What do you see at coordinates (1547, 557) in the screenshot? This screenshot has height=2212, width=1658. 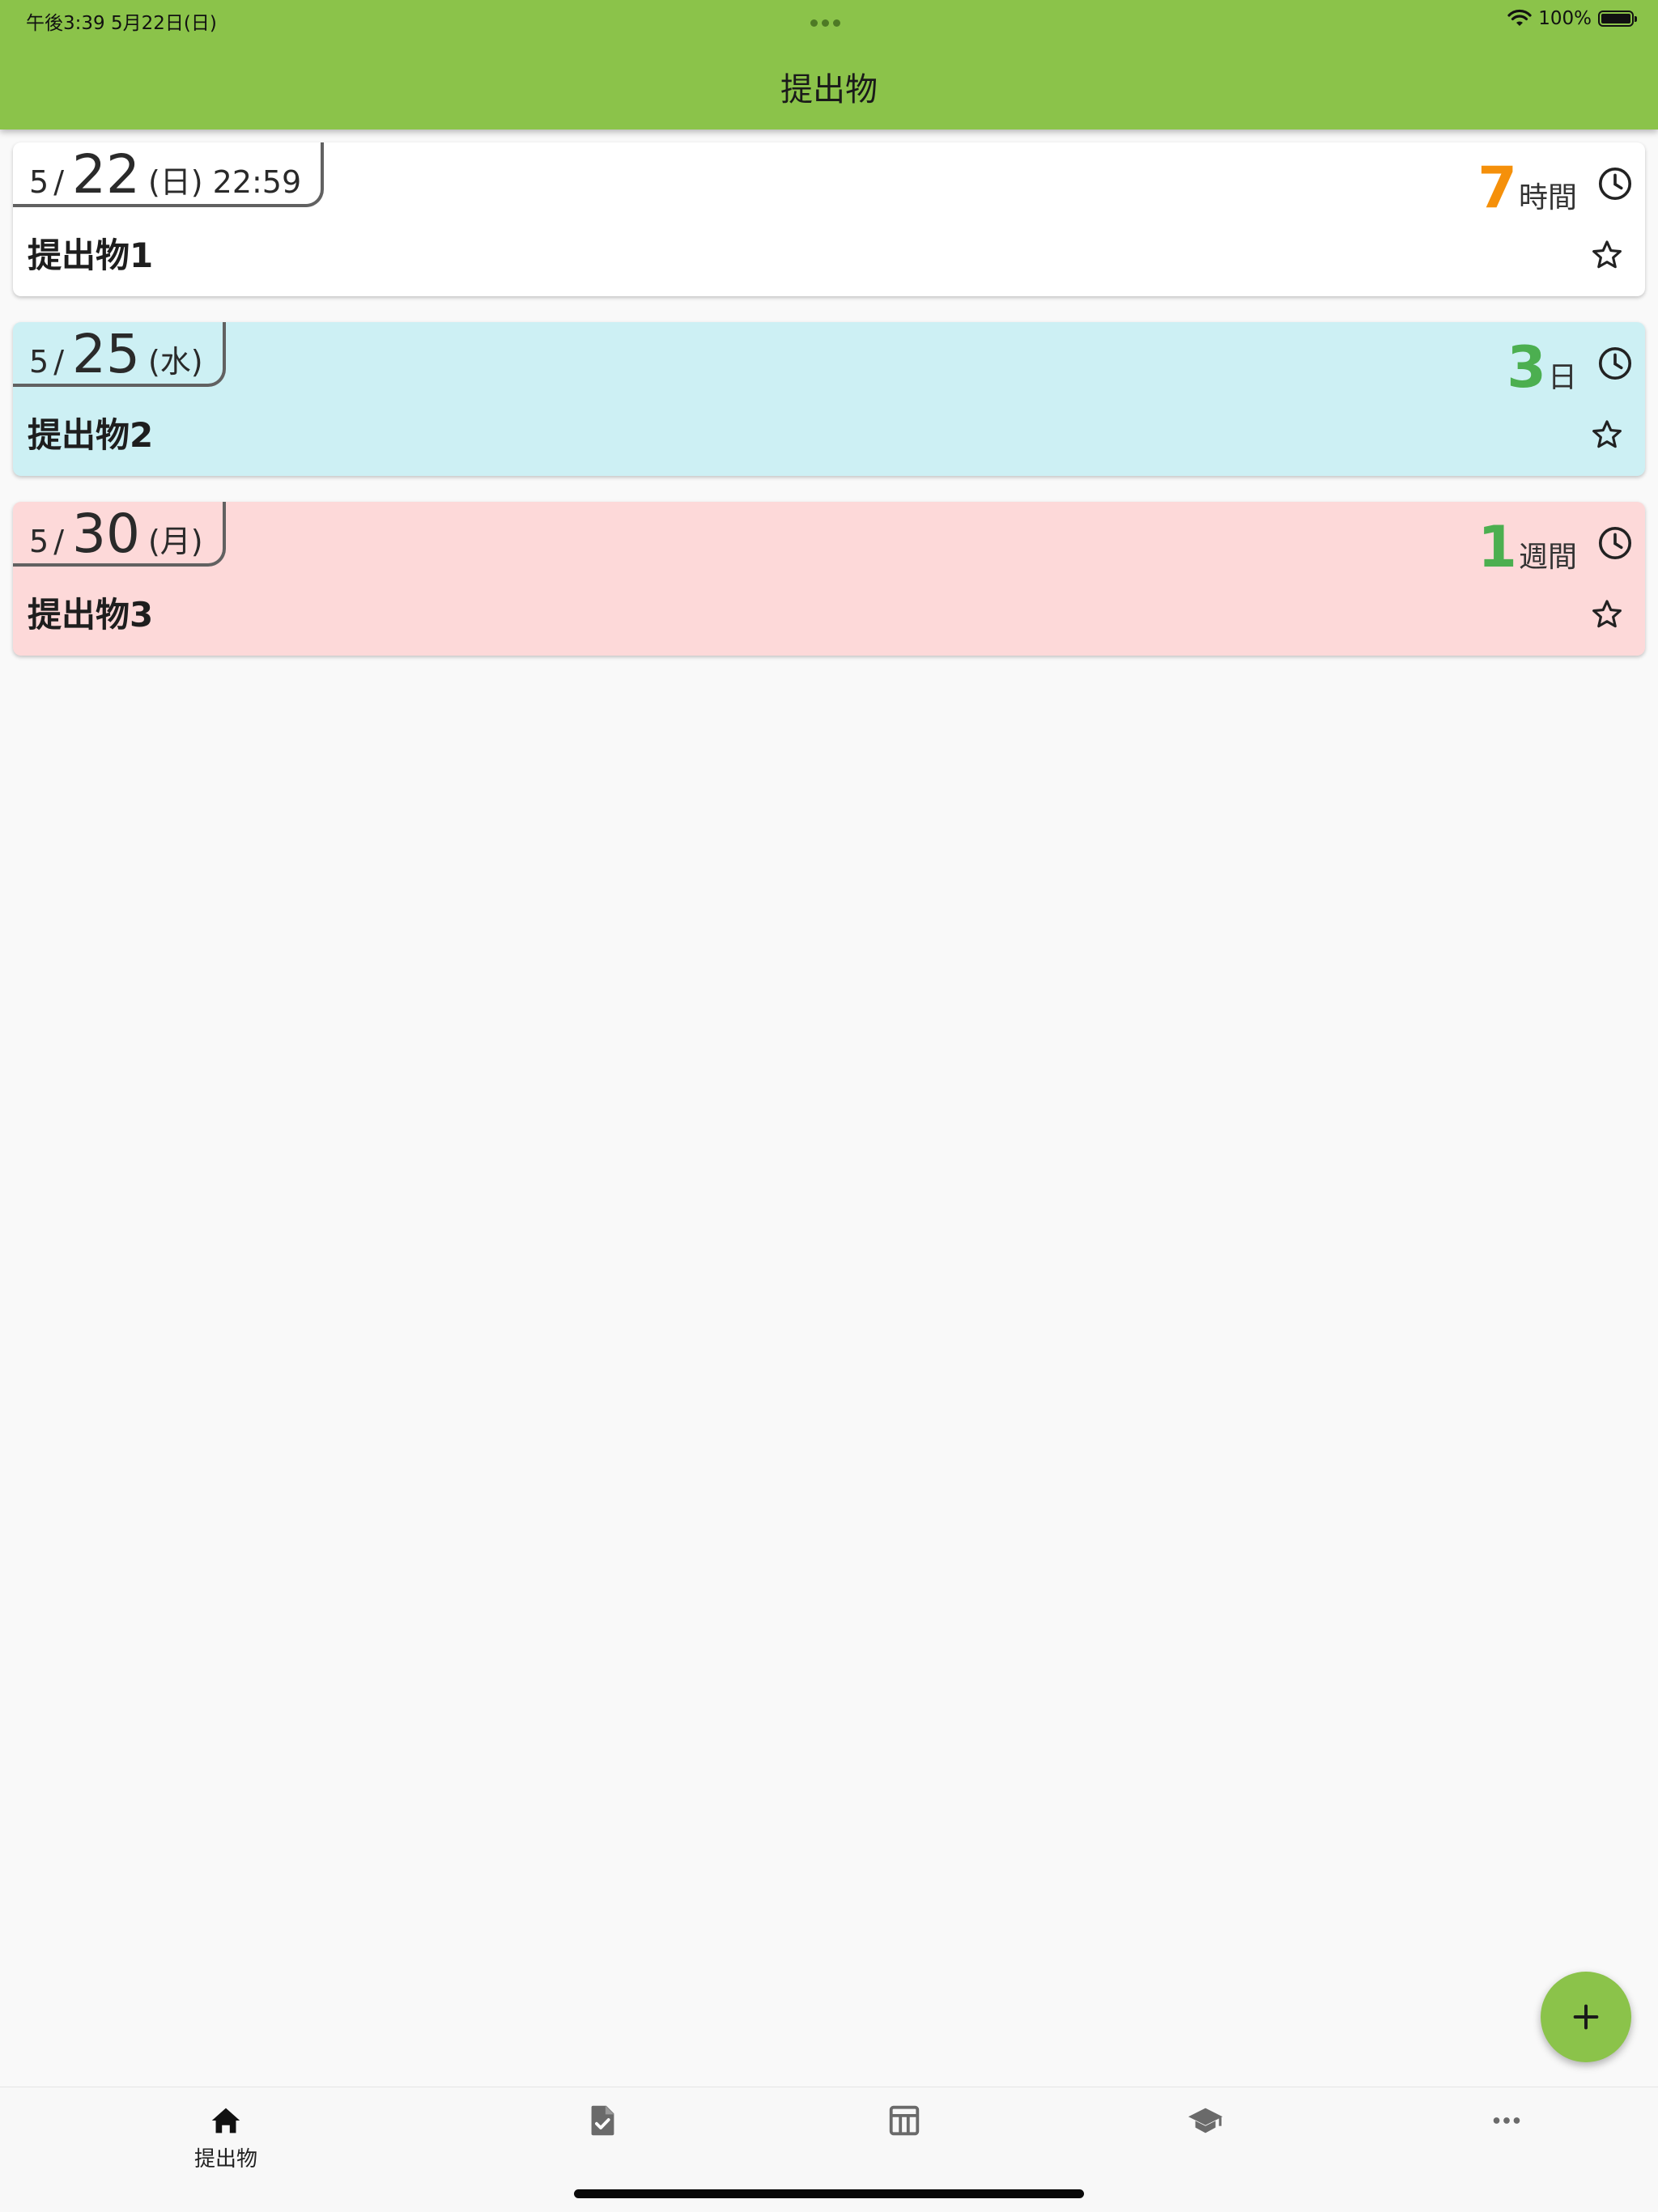 I see `remaining-unit: 週間` at bounding box center [1547, 557].